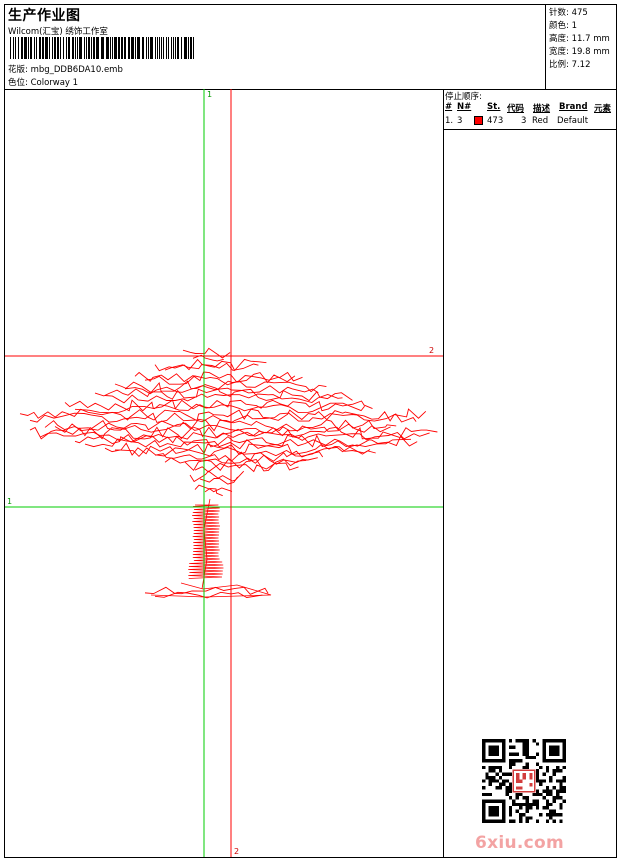 This screenshot has height=860, width=620. Describe the element at coordinates (209, 94) in the screenshot. I see `guide-label-v1: 1` at that location.